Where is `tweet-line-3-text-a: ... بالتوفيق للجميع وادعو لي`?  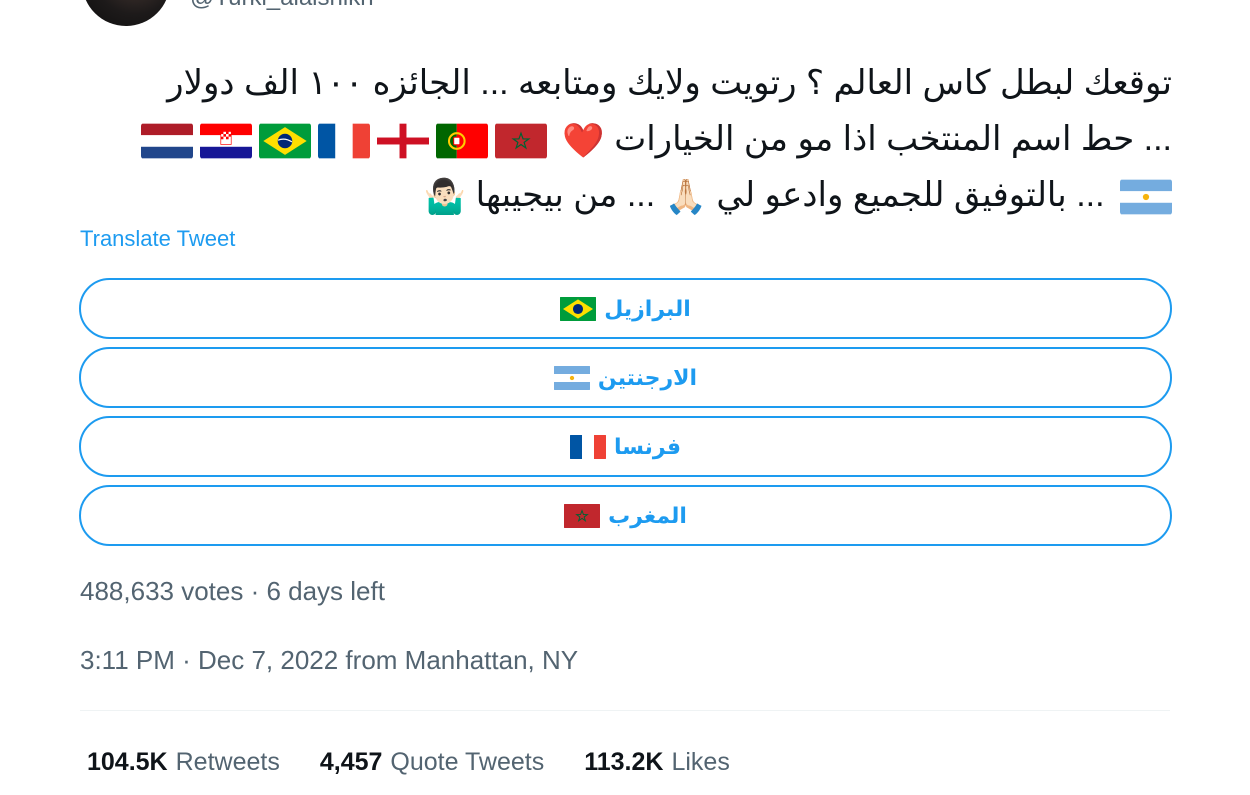 tweet-line-3-text-a: ... بالتوفيق للجميع وادعو لي is located at coordinates (910, 195).